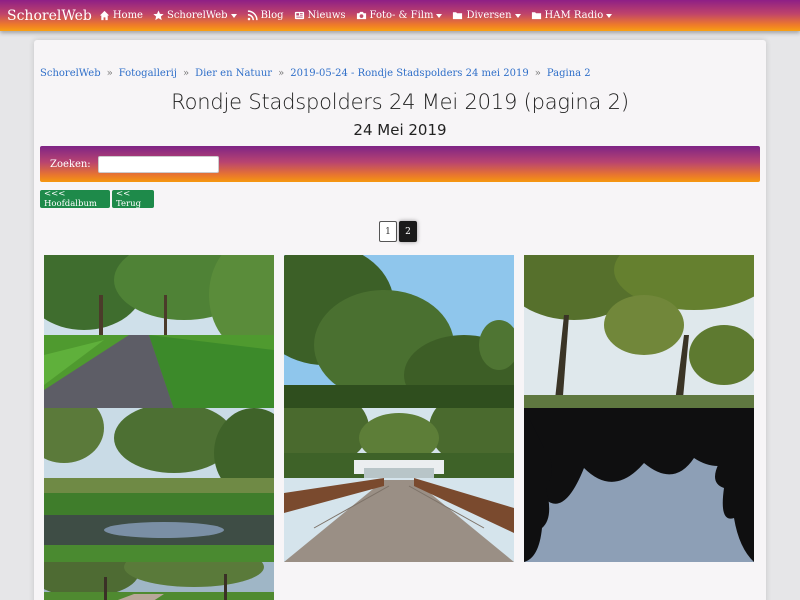 The width and height of the screenshot is (800, 600). Describe the element at coordinates (408, 231) in the screenshot. I see `page-link-2: 2` at that location.